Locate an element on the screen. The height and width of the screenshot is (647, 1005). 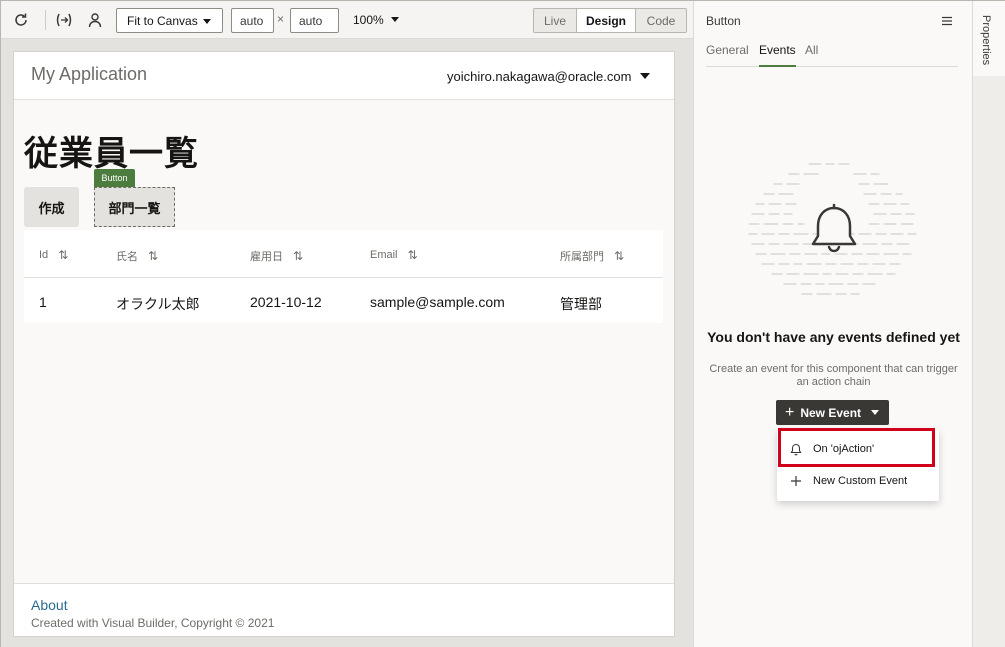
panel-tabs: General Events All is located at coordinates (832, 55).